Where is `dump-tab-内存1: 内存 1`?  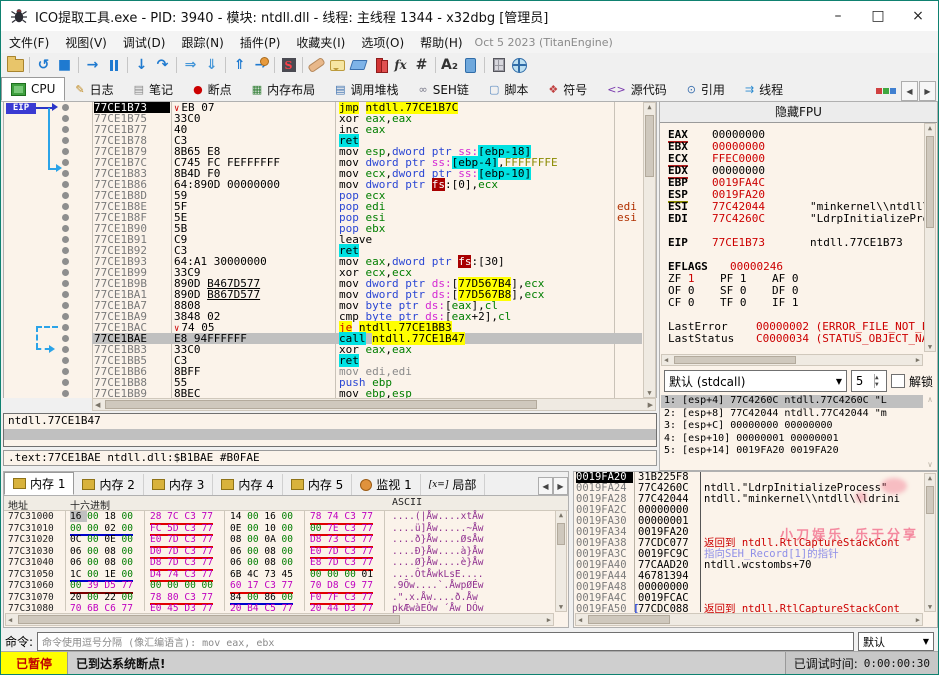 dump-tab-内存1: 内存 1 is located at coordinates (39, 483).